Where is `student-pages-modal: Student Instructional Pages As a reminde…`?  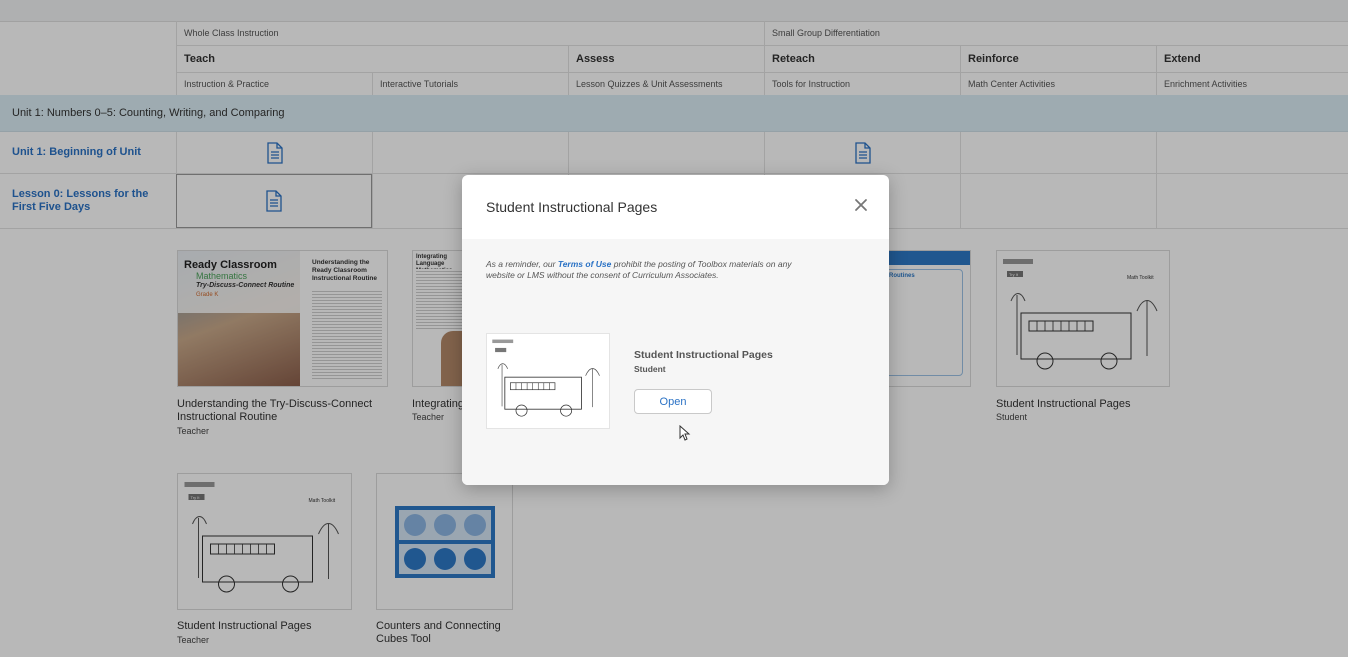
student-pages-modal: Student Instructional Pages As a reminde… is located at coordinates (675, 330).